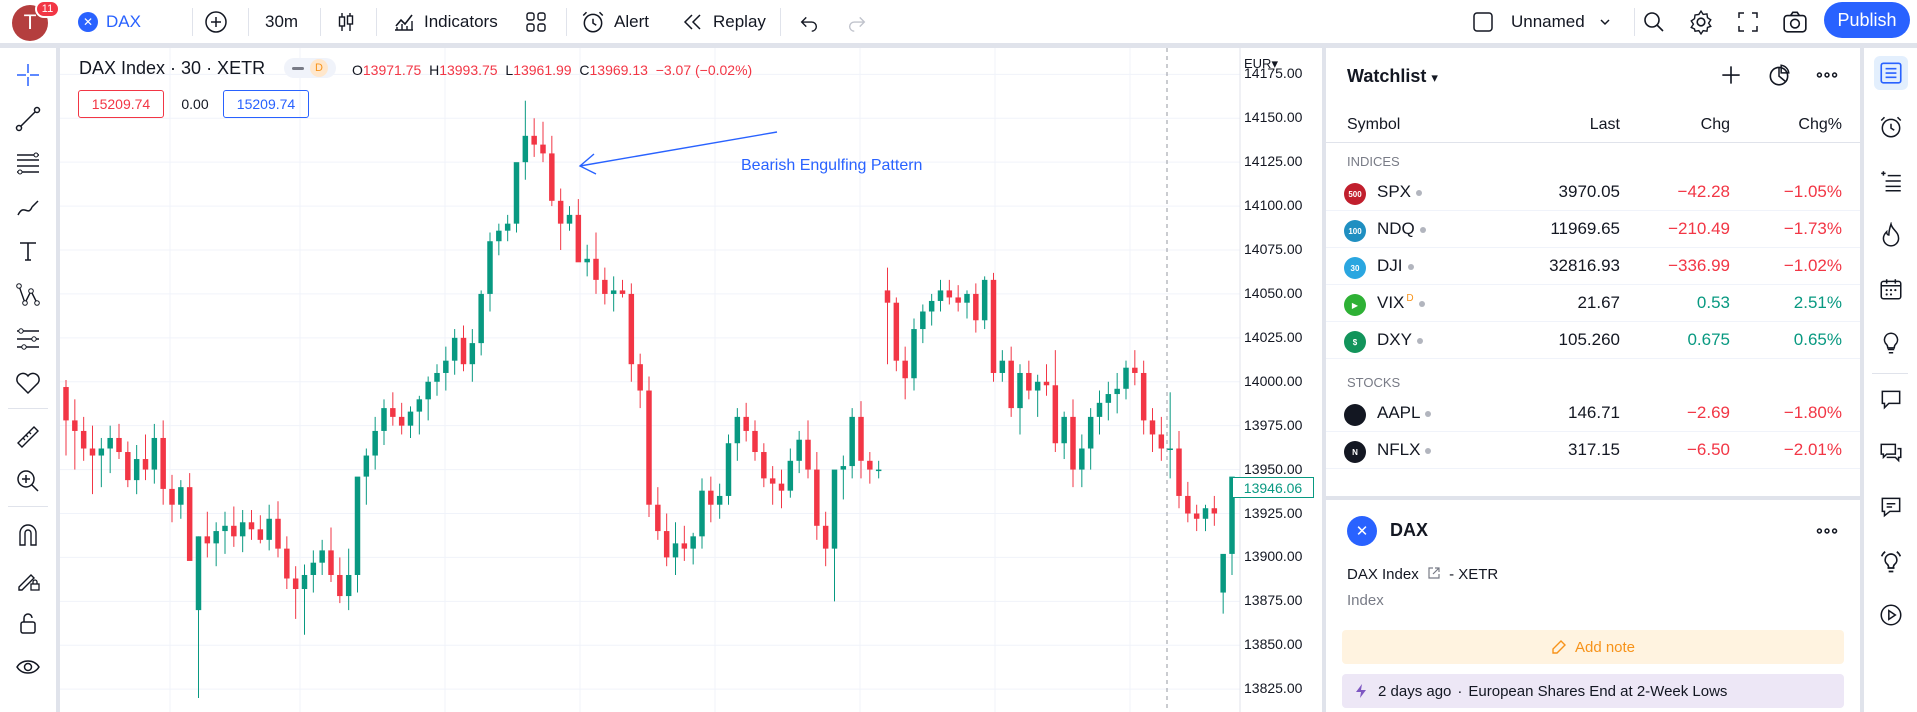 The width and height of the screenshot is (1917, 712). I want to click on column-chg: Chg, so click(1715, 125).